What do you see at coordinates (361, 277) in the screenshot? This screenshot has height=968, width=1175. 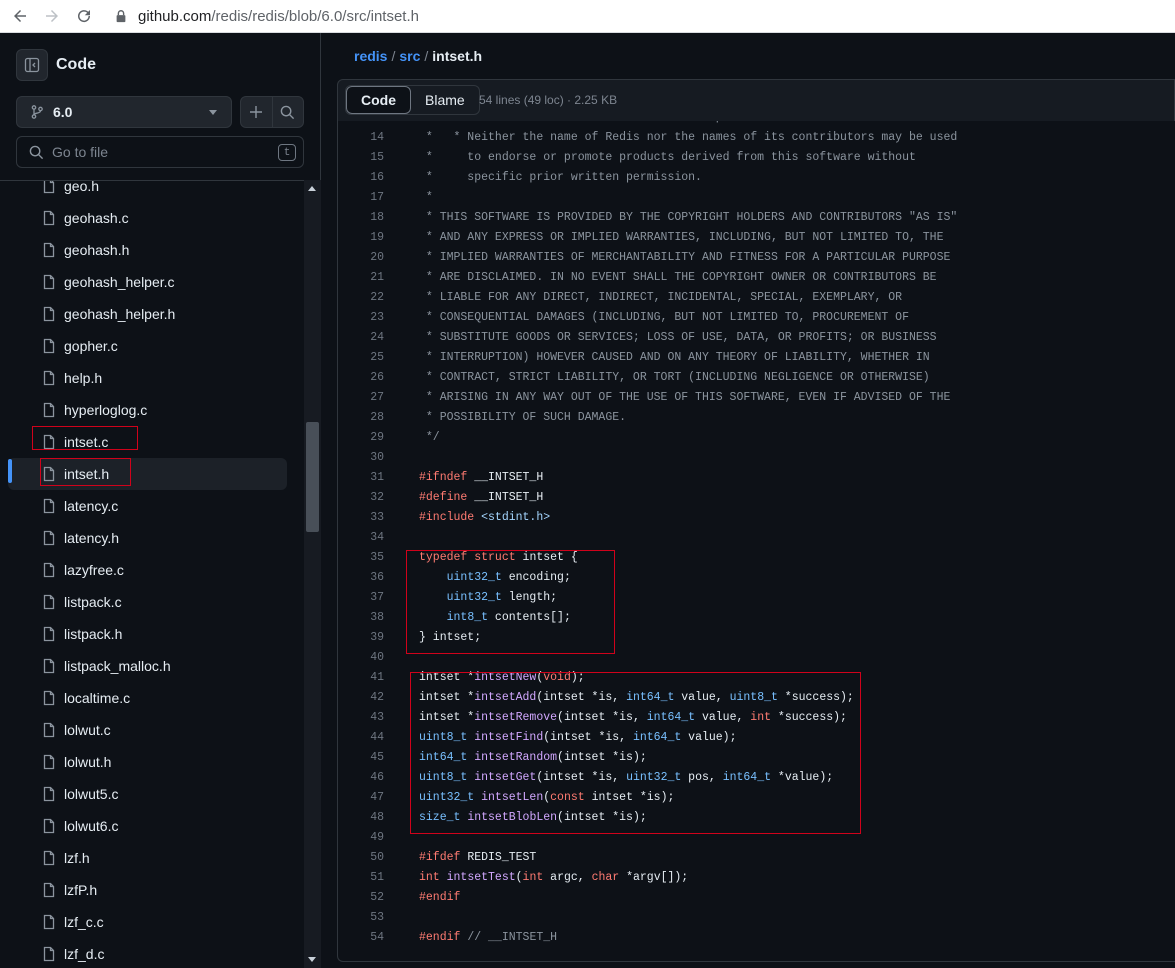 I see `line-number: 21` at bounding box center [361, 277].